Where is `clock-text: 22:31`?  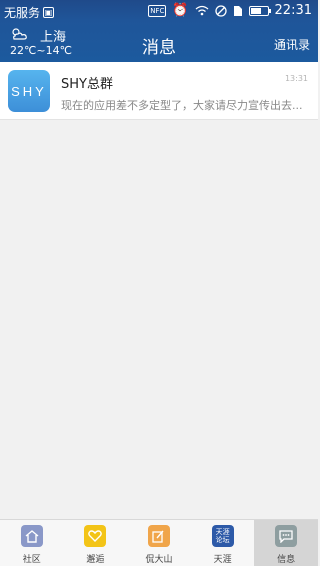
clock-text: 22:31 is located at coordinates (293, 10).